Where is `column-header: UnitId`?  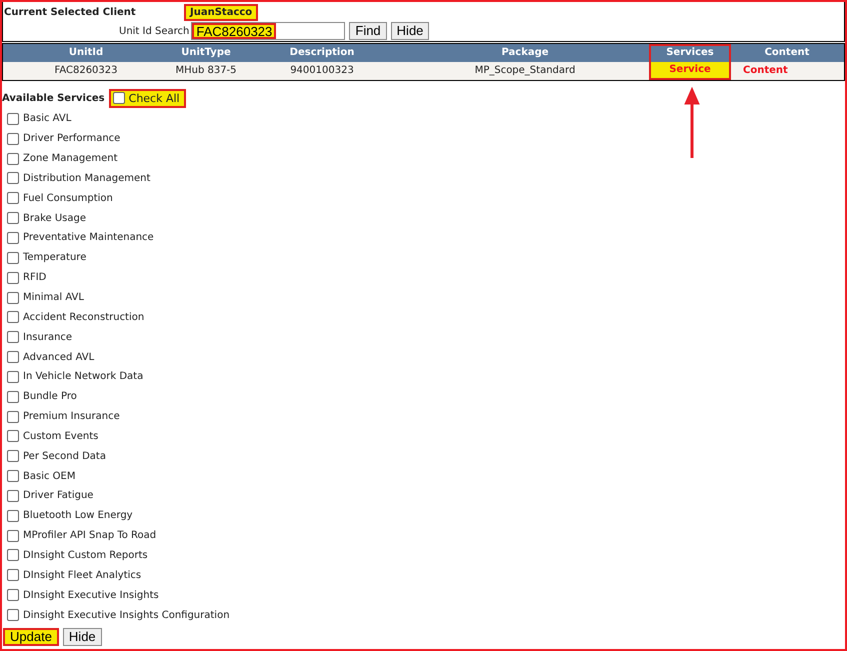
column-header: UnitId is located at coordinates (86, 53).